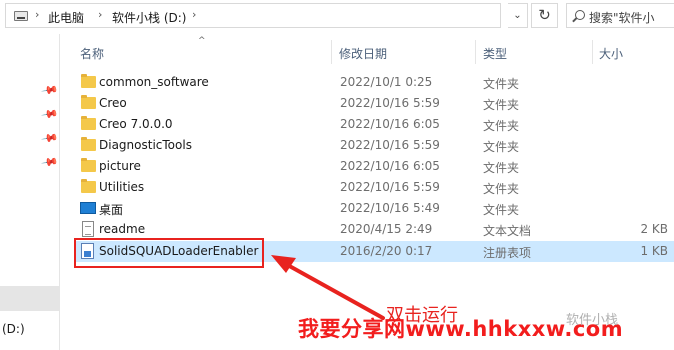  Describe the element at coordinates (386, 229) in the screenshot. I see `file-date: 2020/4/15 2:49` at that location.